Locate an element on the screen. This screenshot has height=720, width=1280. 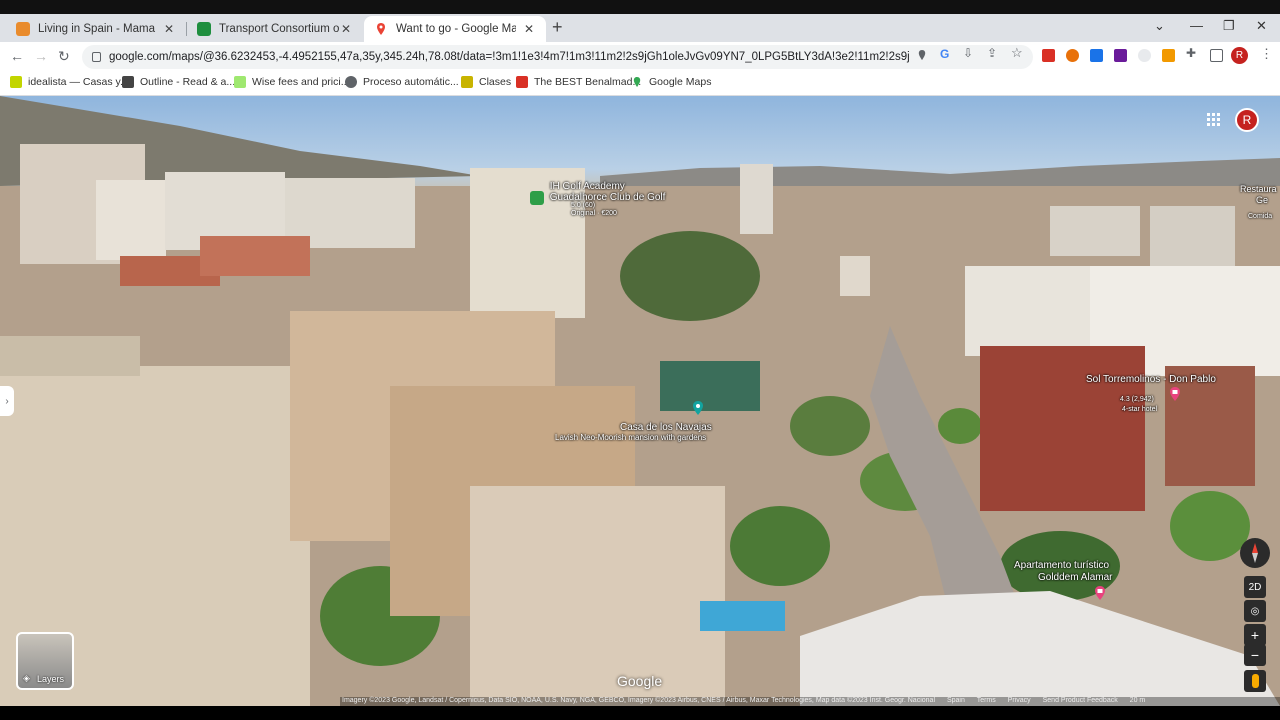
mama-malaga-favicon-icon is located at coordinates (23, 29).